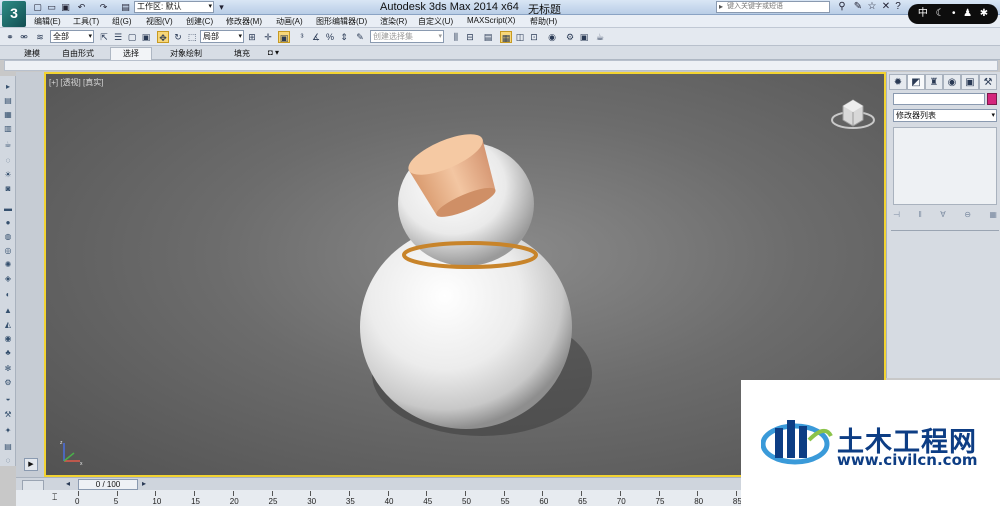 This screenshot has width=1000, height=506. What do you see at coordinates (934, 82) in the screenshot?
I see `hierarchy-tab-icon: ♜` at bounding box center [934, 82].